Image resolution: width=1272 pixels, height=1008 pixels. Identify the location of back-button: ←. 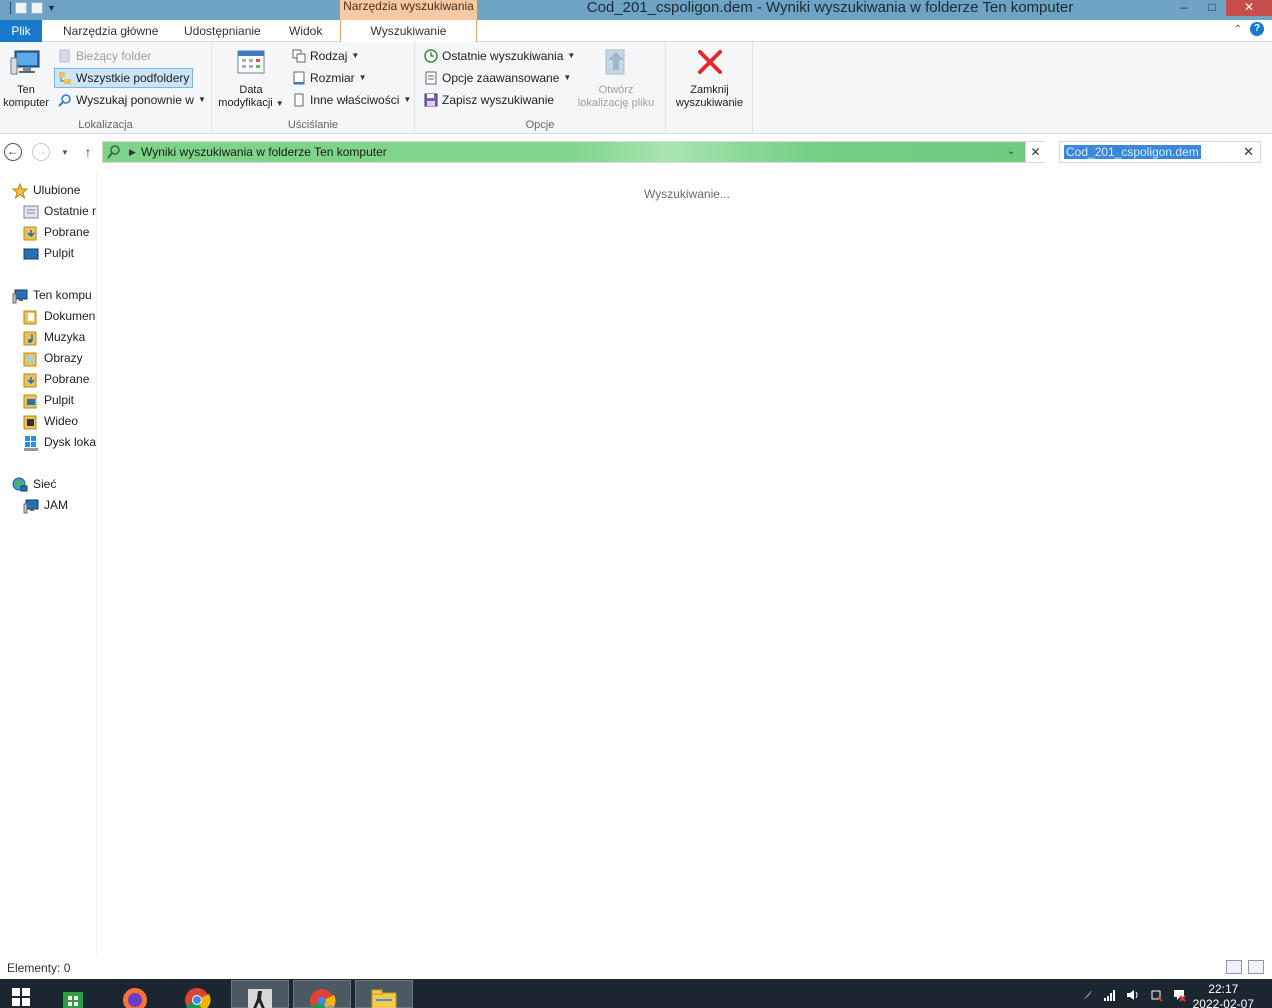
(13, 152).